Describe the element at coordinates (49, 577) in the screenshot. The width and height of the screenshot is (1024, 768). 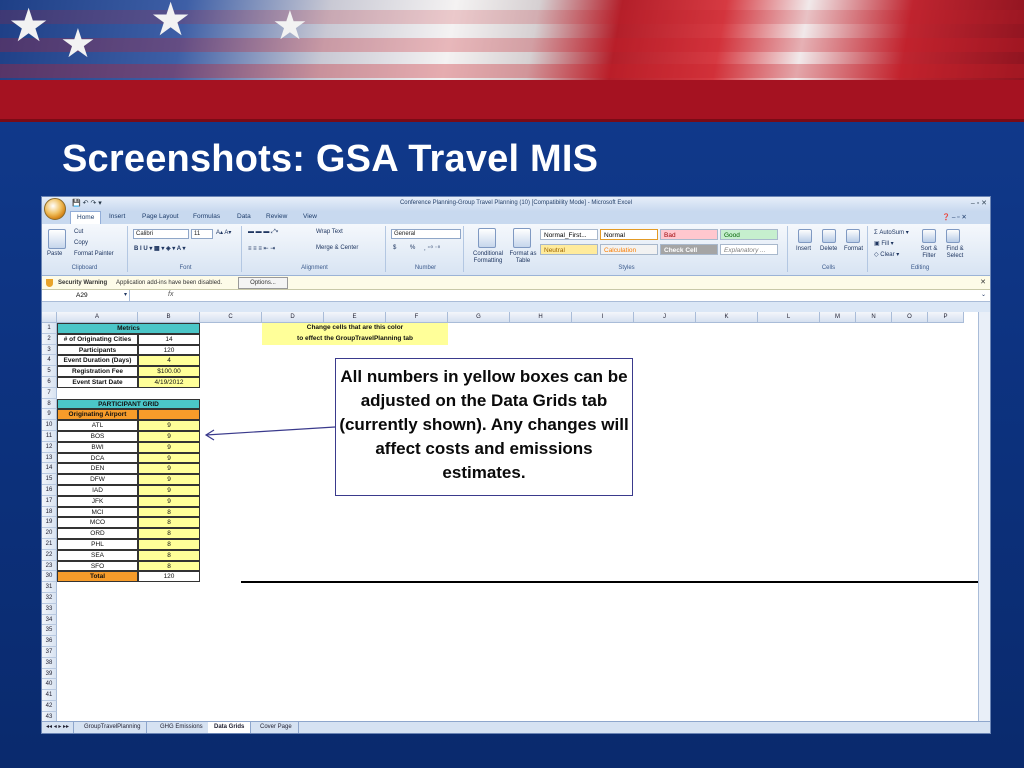
I see `row-header: 30` at that location.